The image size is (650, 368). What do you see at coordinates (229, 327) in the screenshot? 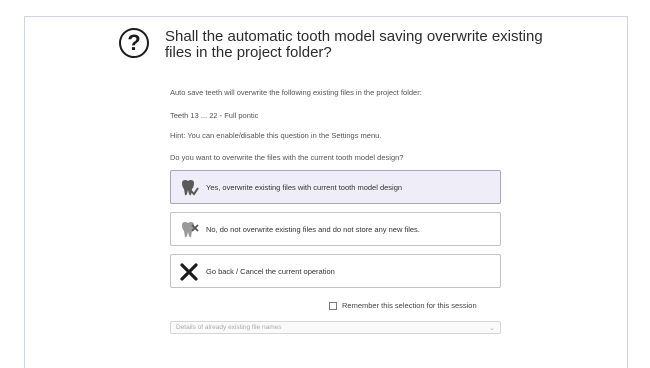
I see `details-label: Details of already existing file names` at bounding box center [229, 327].